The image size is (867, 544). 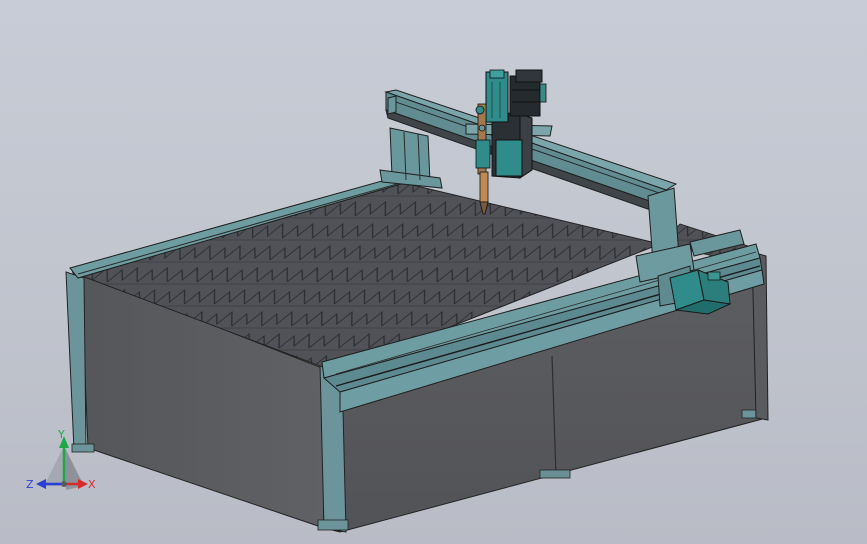 What do you see at coordinates (76, 361) in the screenshot?
I see `table-leg` at bounding box center [76, 361].